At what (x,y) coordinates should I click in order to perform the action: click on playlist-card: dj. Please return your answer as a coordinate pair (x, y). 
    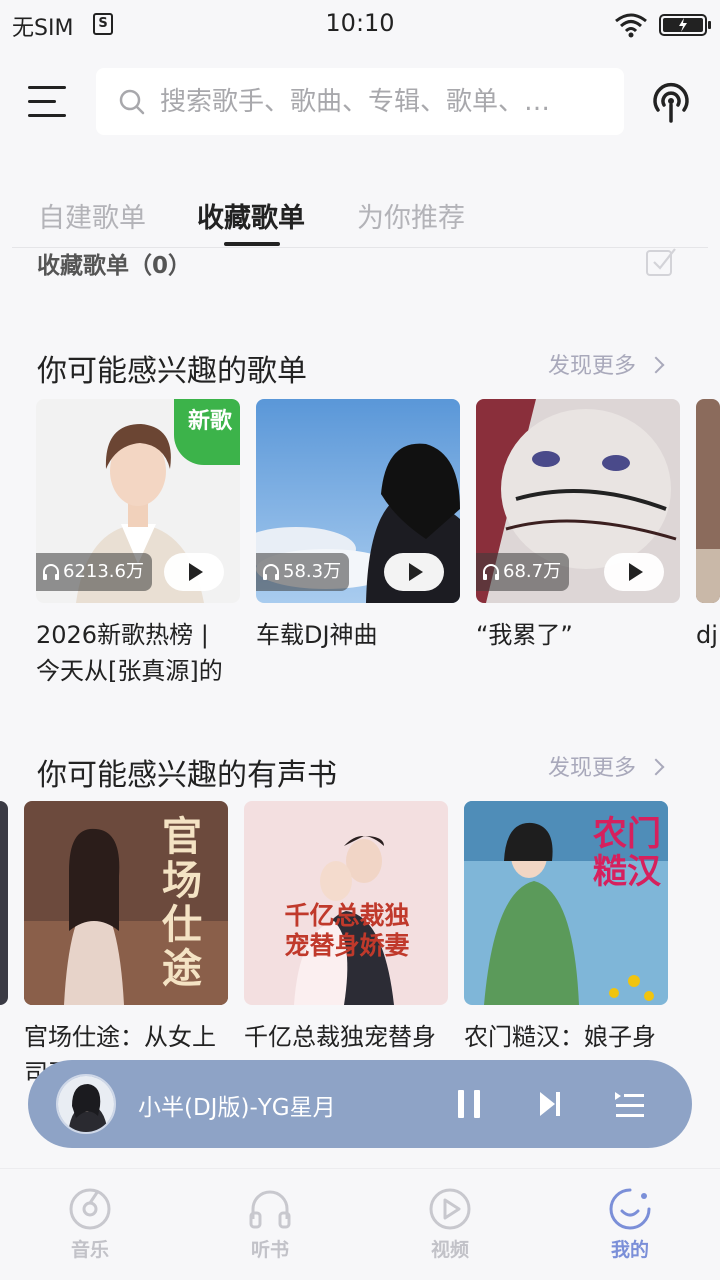
    Looking at the image, I should click on (708, 526).